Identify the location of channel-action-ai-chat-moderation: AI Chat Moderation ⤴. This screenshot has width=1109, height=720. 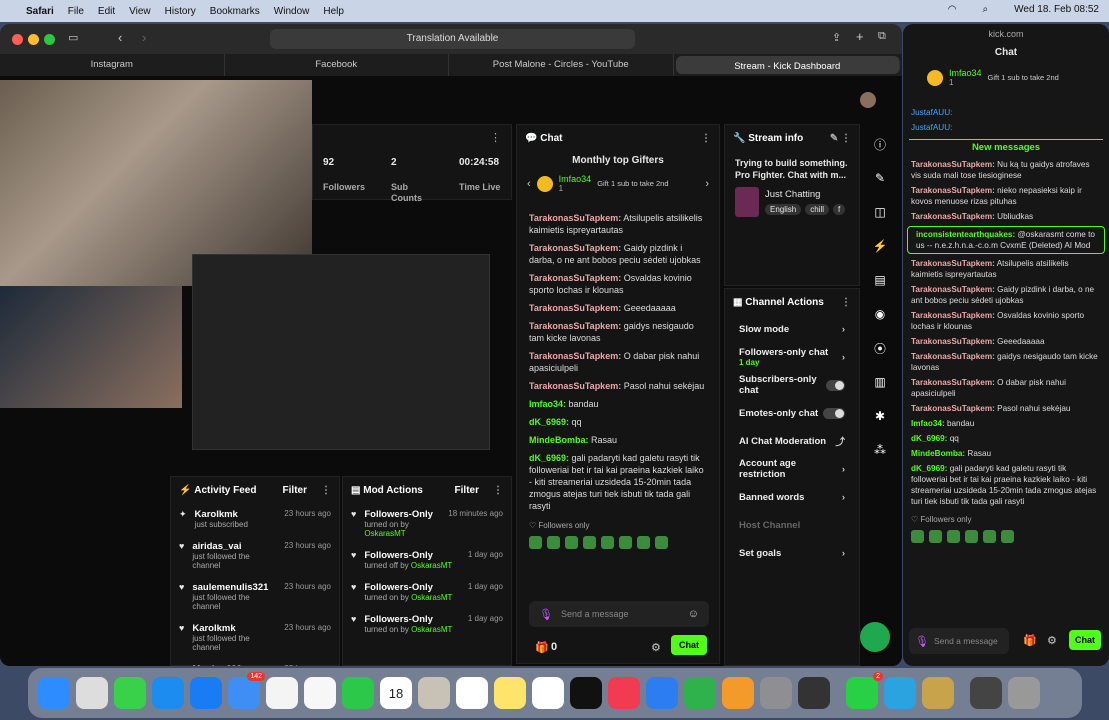
(792, 441).